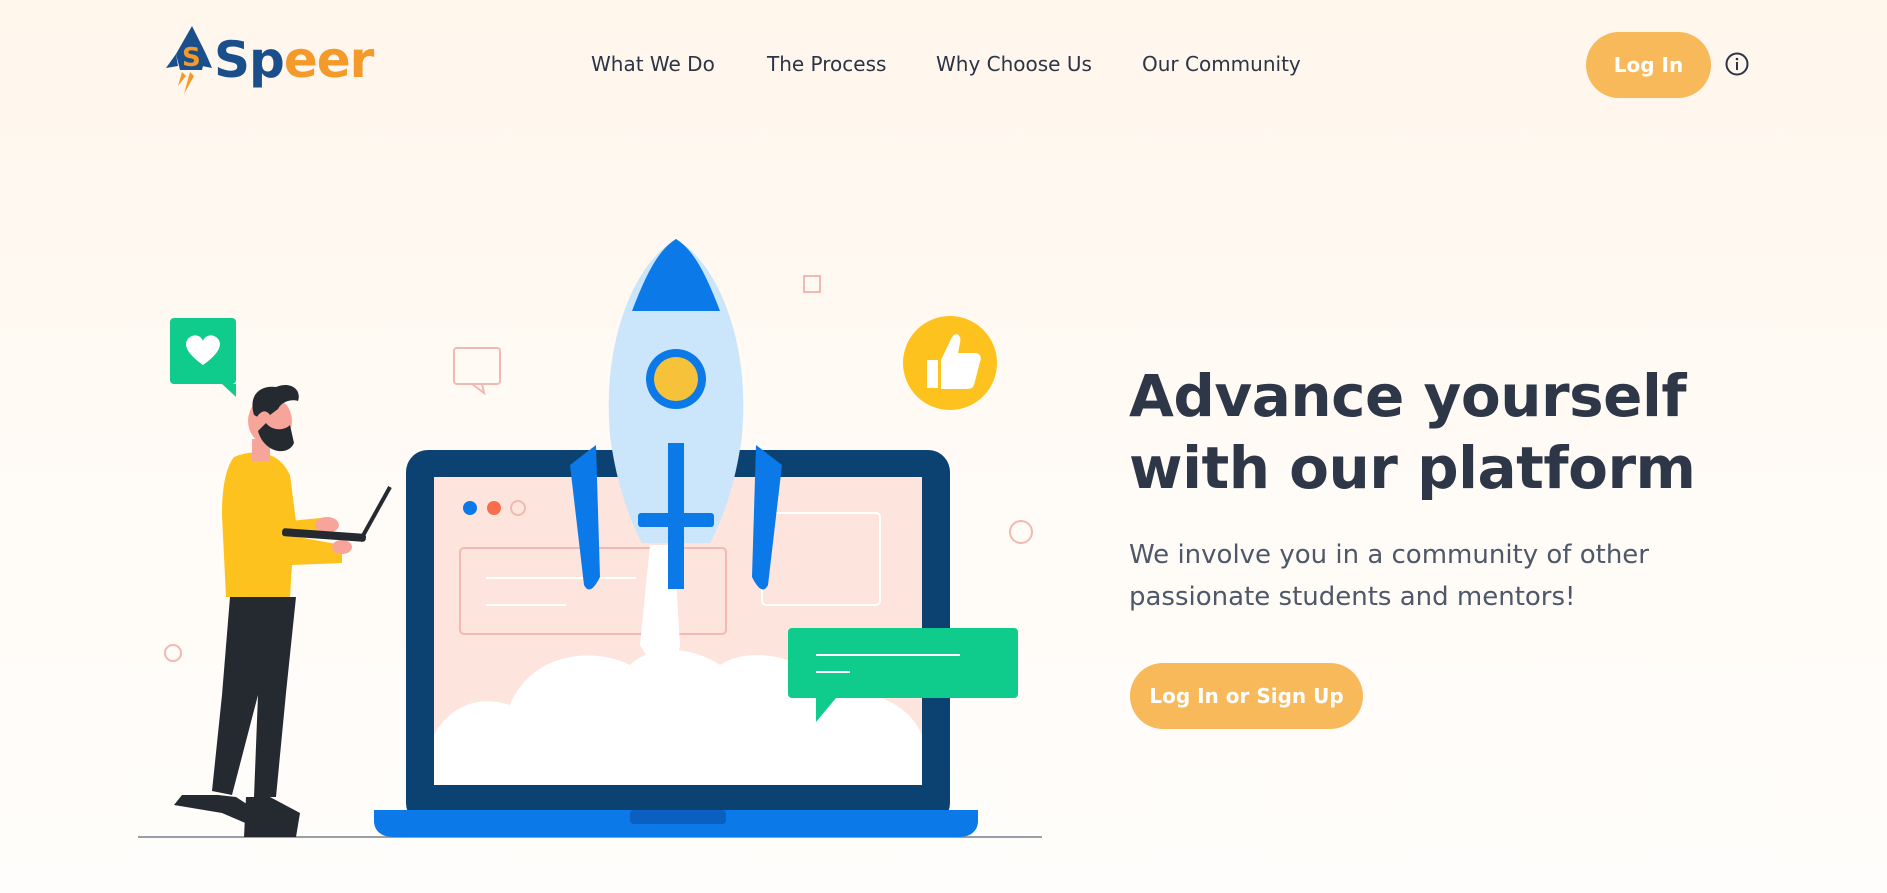 Image resolution: width=1887 pixels, height=893 pixels. What do you see at coordinates (1408, 396) in the screenshot?
I see `hero-title-line1: Advance yourself` at bounding box center [1408, 396].